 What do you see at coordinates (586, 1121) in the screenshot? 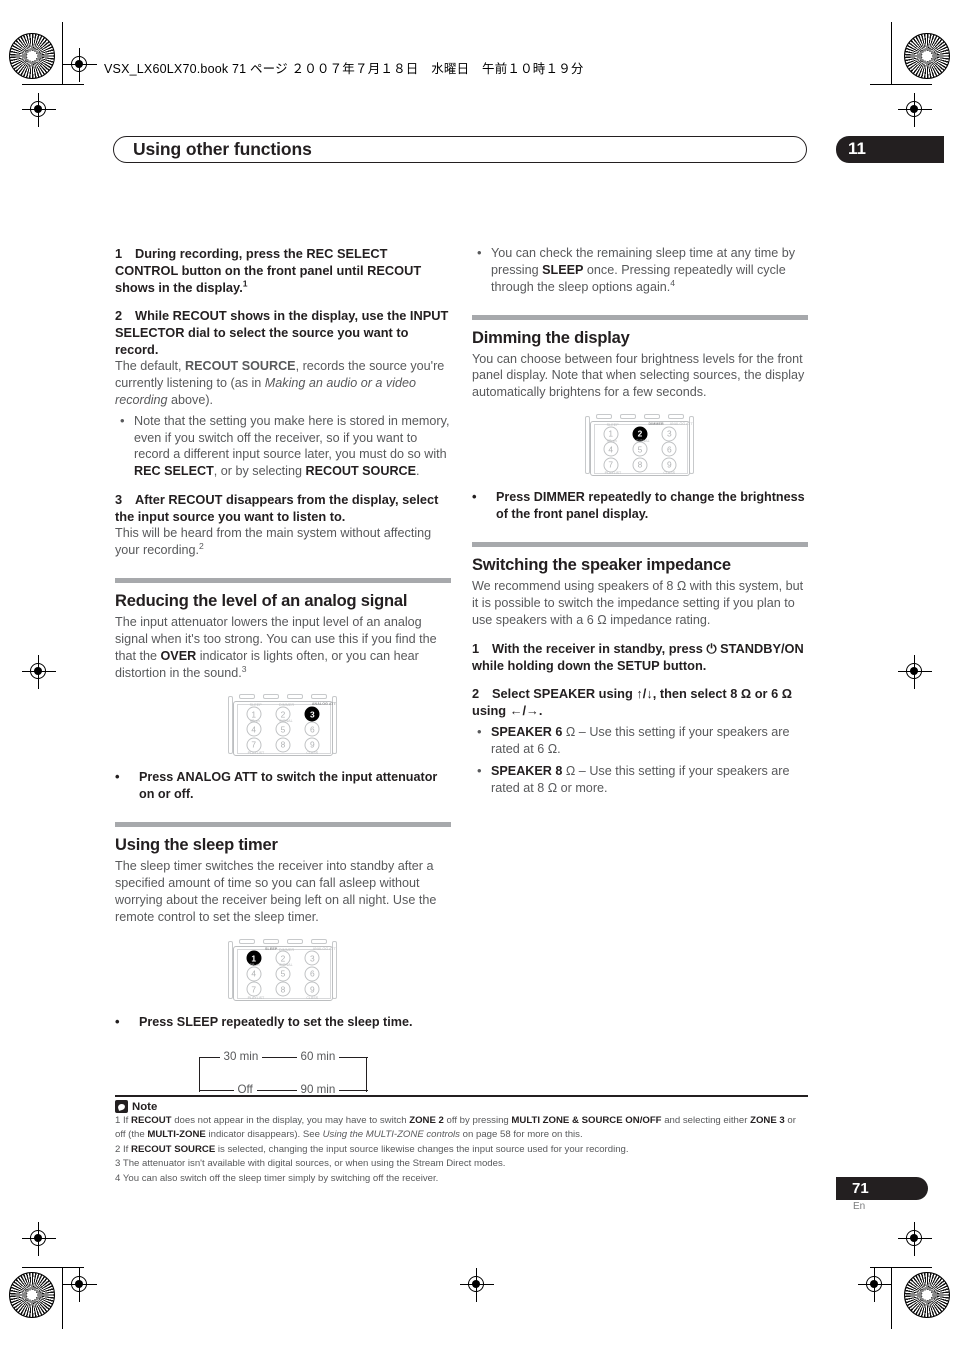
I see `footnote-1-b3: MULTI ZONE & SOURCE ON/OFF` at bounding box center [586, 1121].